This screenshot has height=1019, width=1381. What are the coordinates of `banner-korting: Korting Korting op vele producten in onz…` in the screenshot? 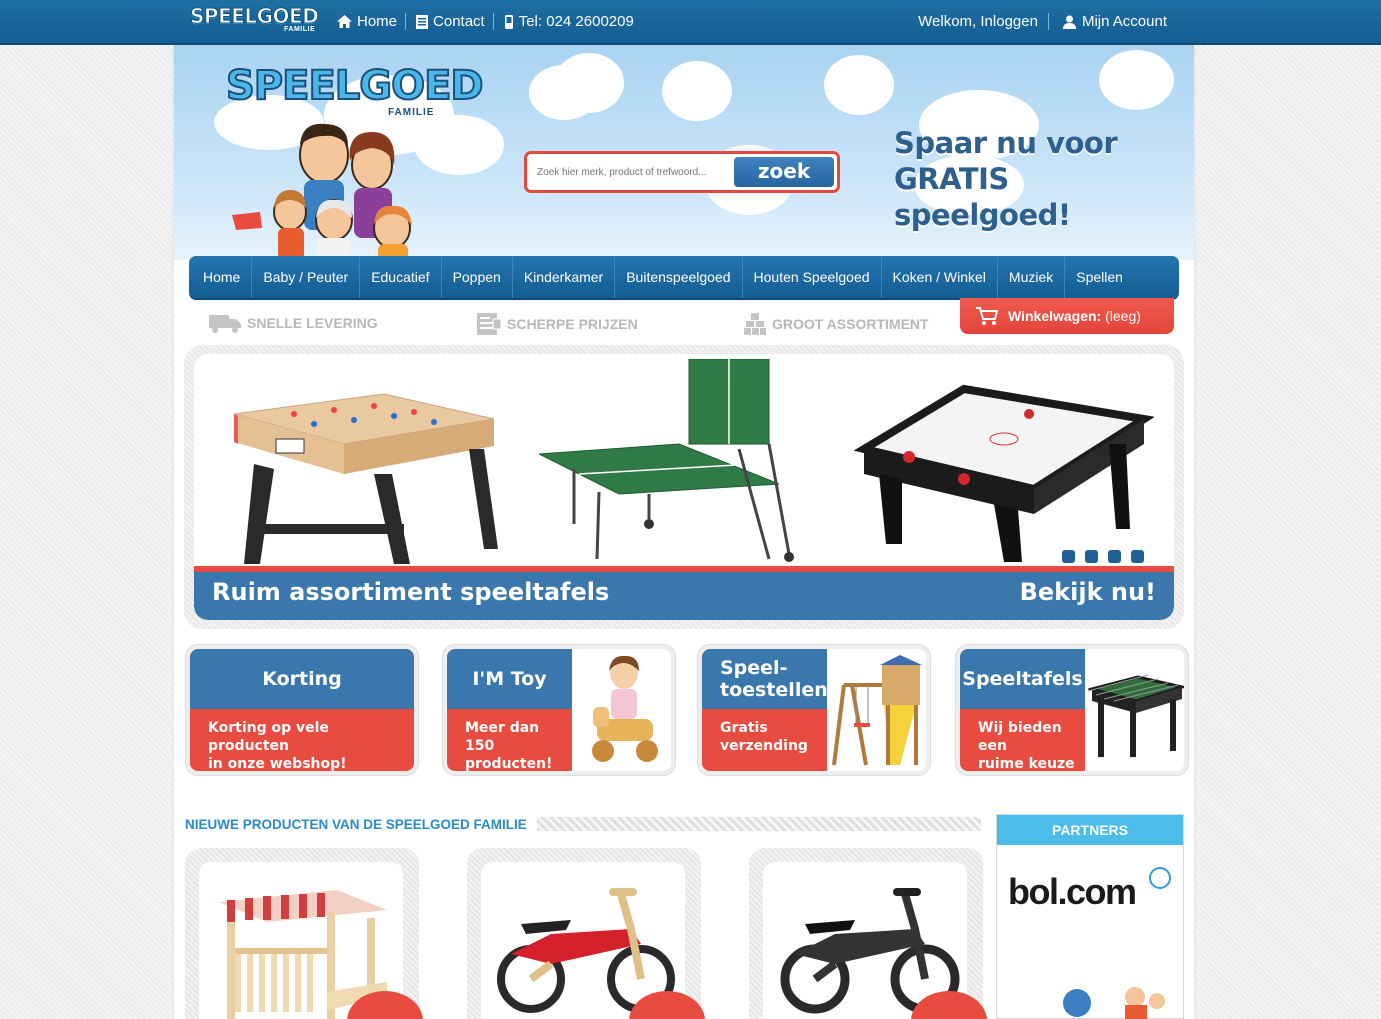 It's located at (302, 710).